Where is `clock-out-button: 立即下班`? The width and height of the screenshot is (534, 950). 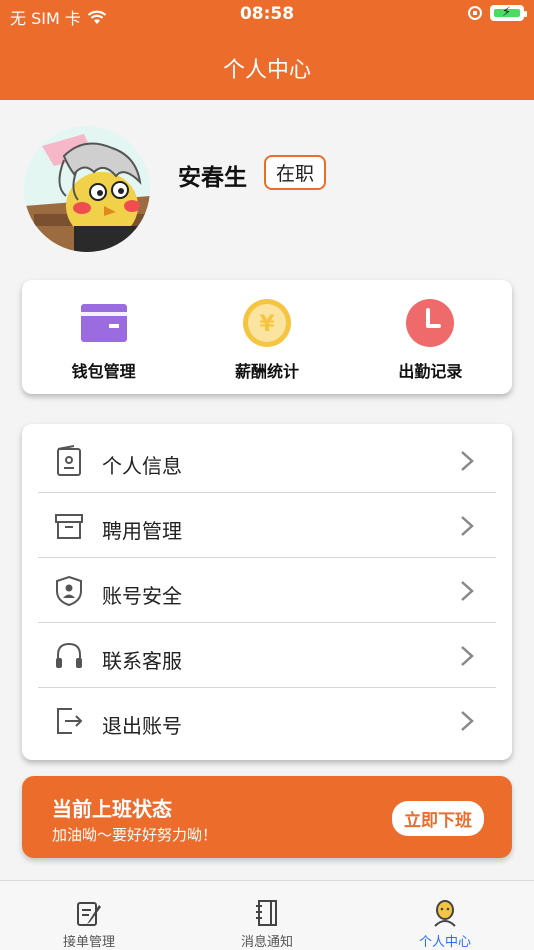
clock-out-button: 立即下班 is located at coordinates (438, 818).